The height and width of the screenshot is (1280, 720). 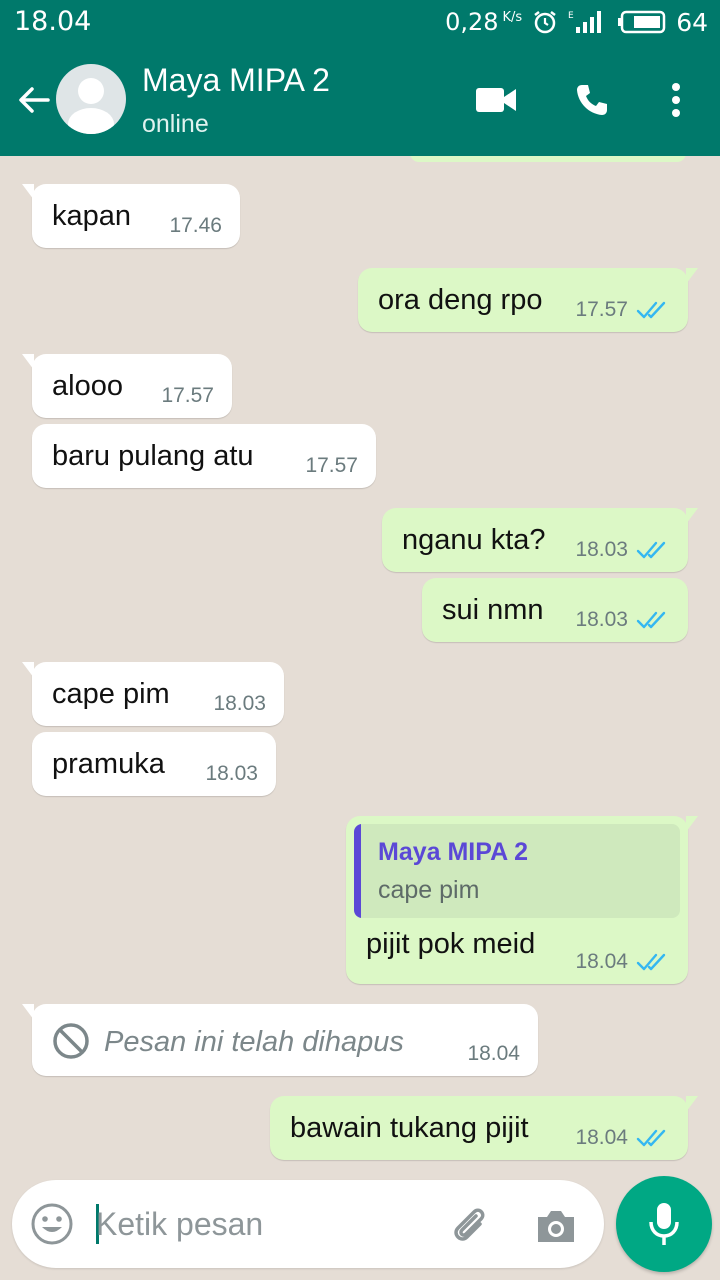 I want to click on message-composer, so click(x=308, y=1224).